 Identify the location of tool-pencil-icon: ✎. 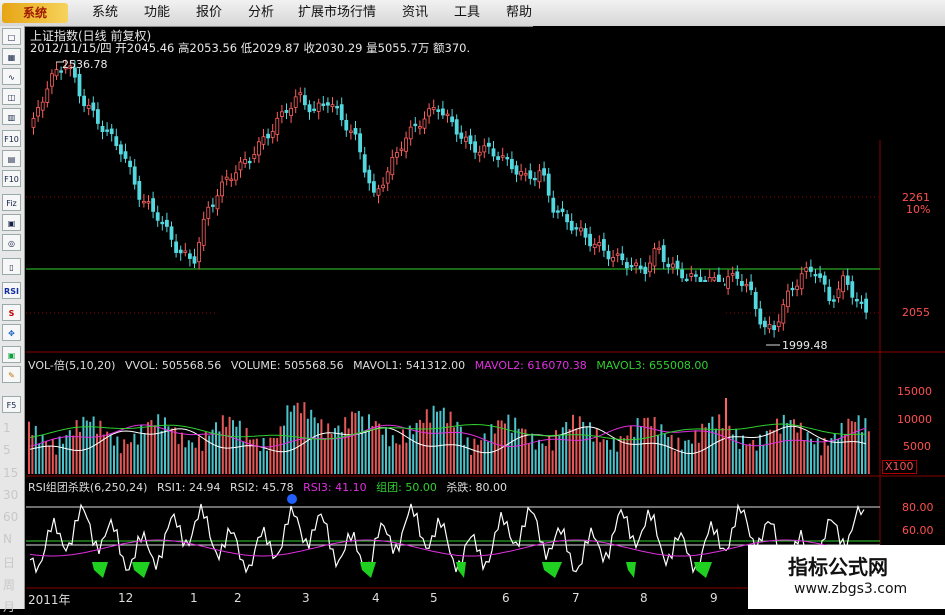
(11, 374).